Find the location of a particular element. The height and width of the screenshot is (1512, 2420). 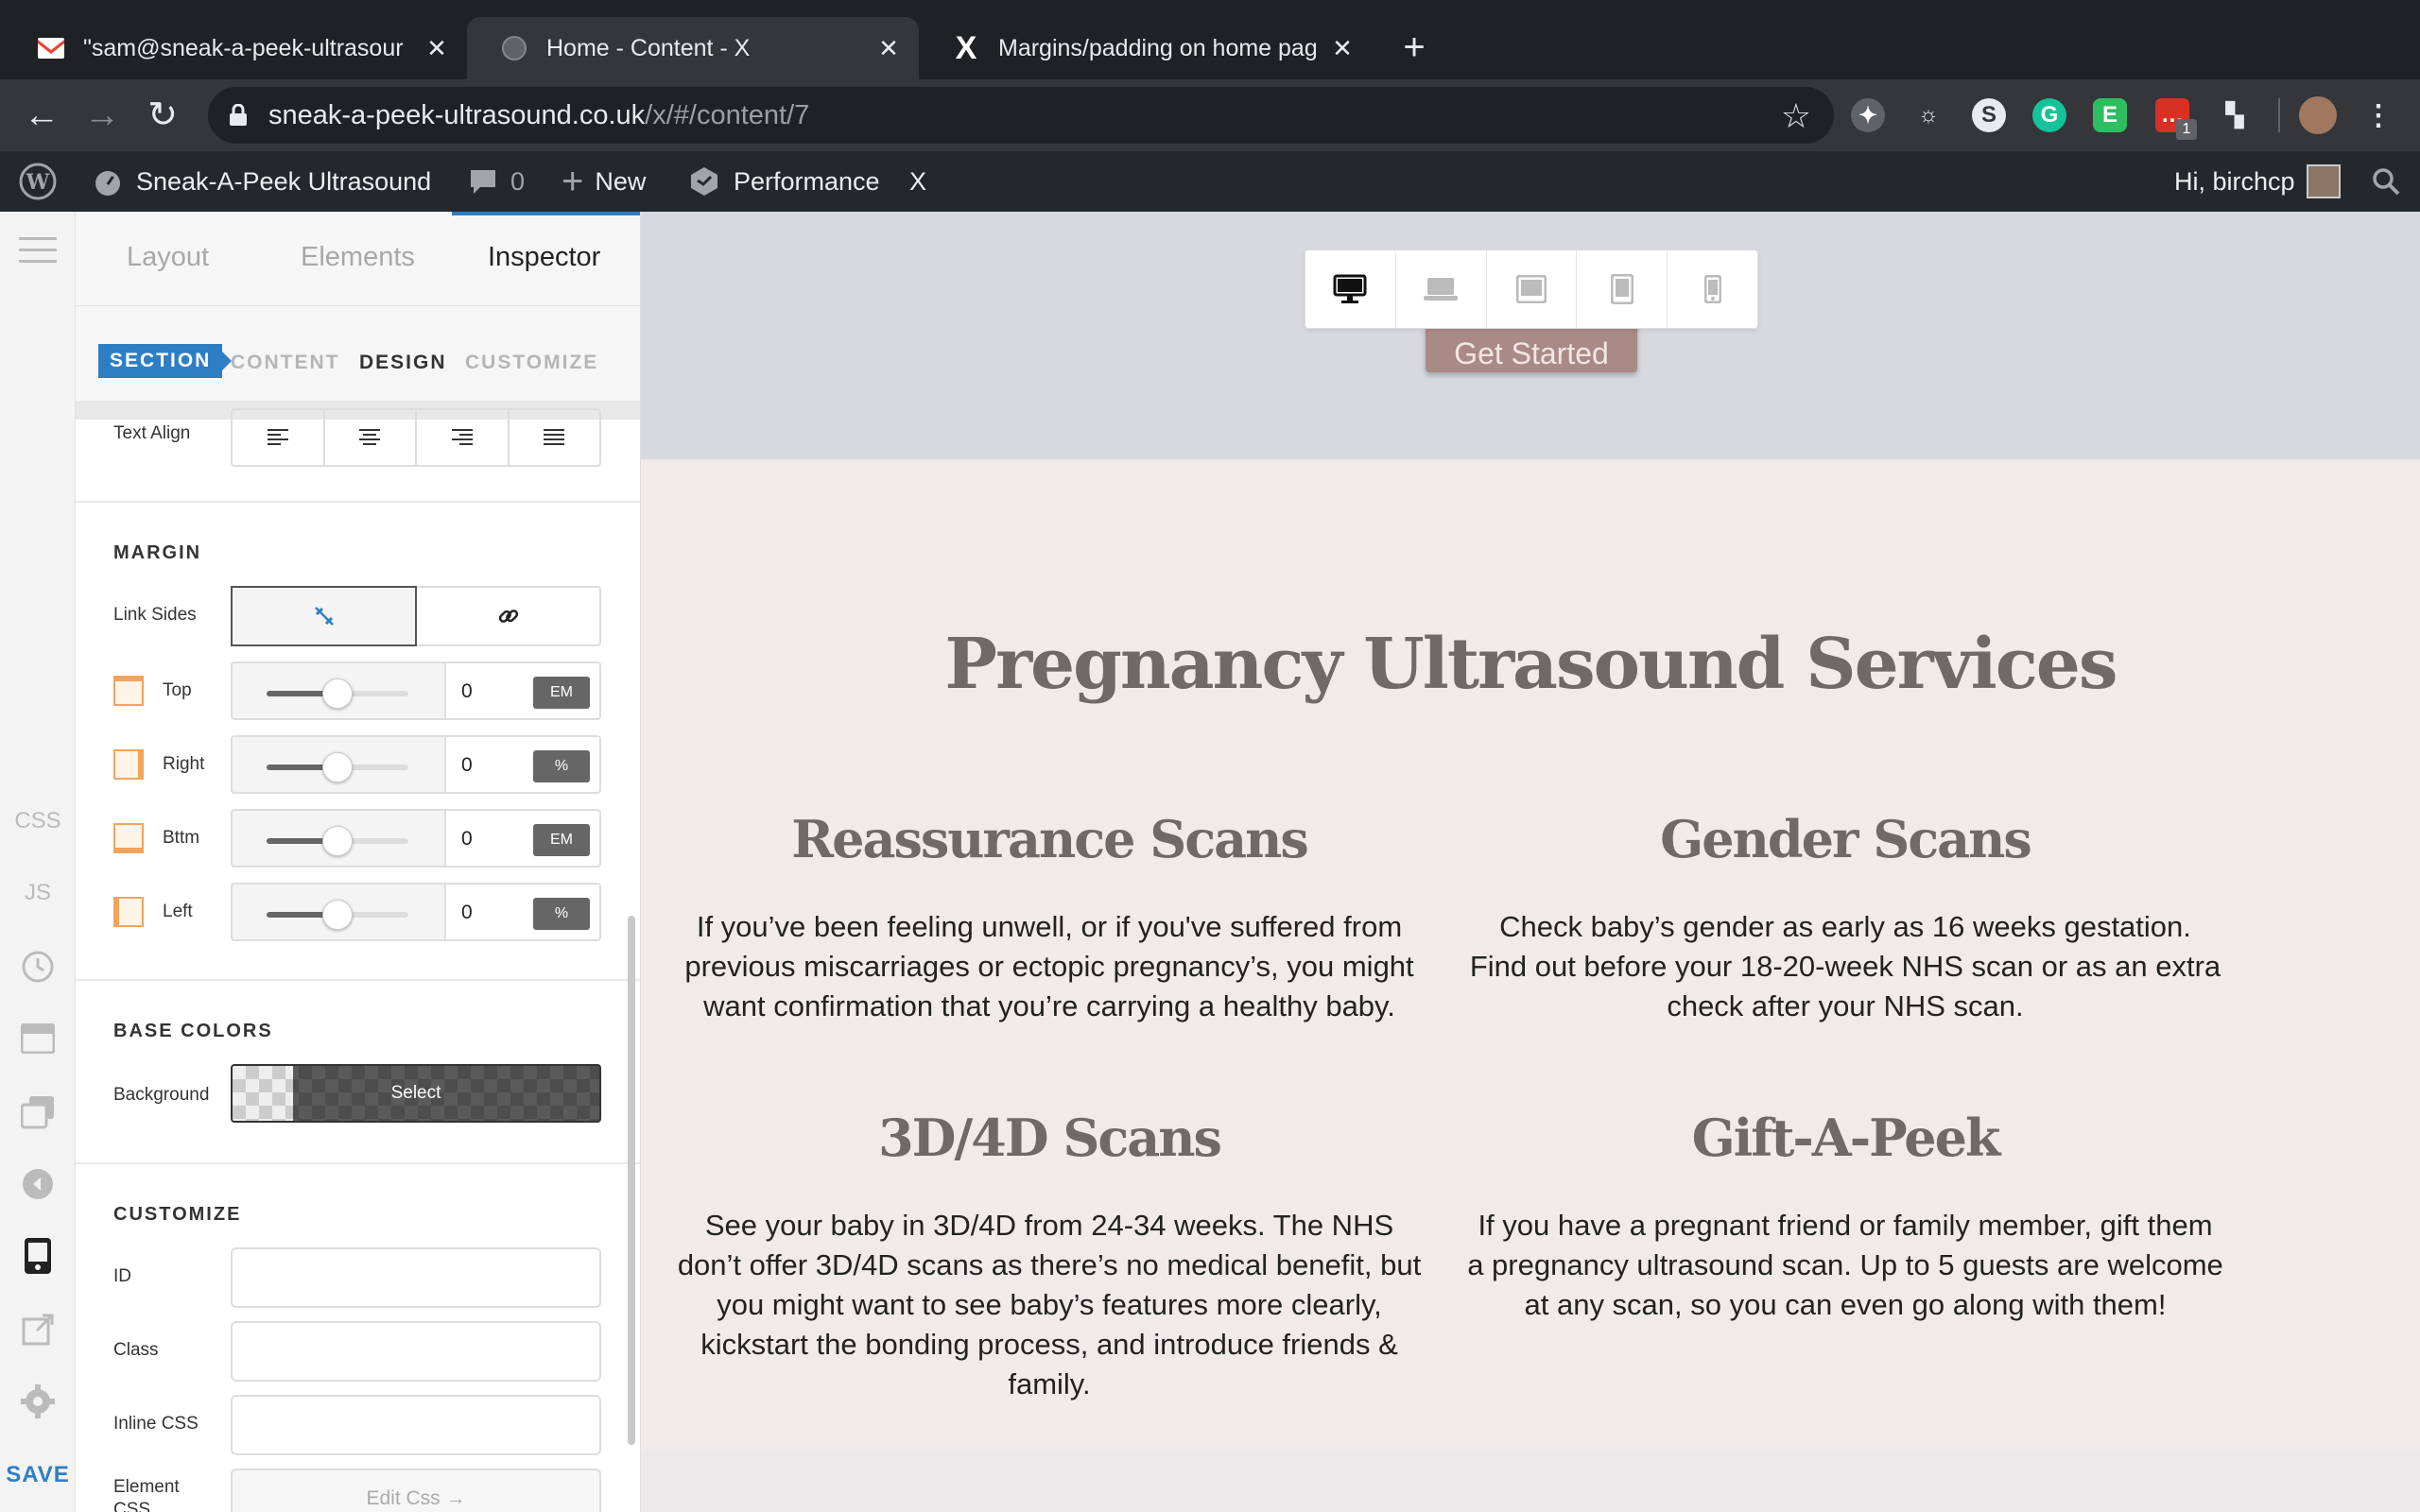

bookmark-star-icon: ☆ is located at coordinates (1796, 116).